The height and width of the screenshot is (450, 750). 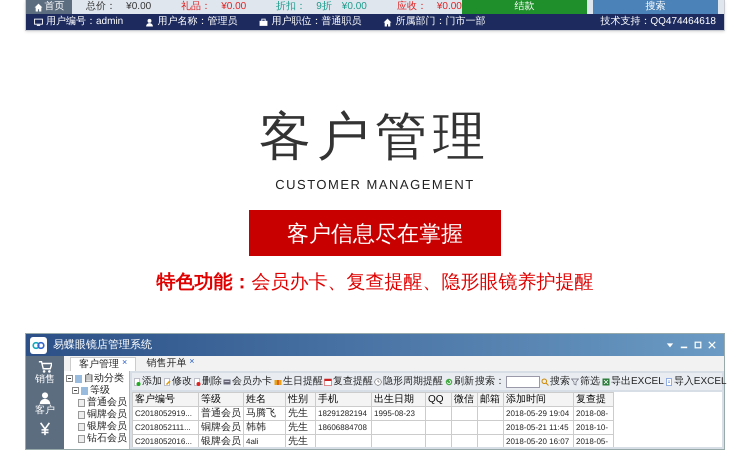 I want to click on toolbar-button: 删除, so click(x=207, y=381).